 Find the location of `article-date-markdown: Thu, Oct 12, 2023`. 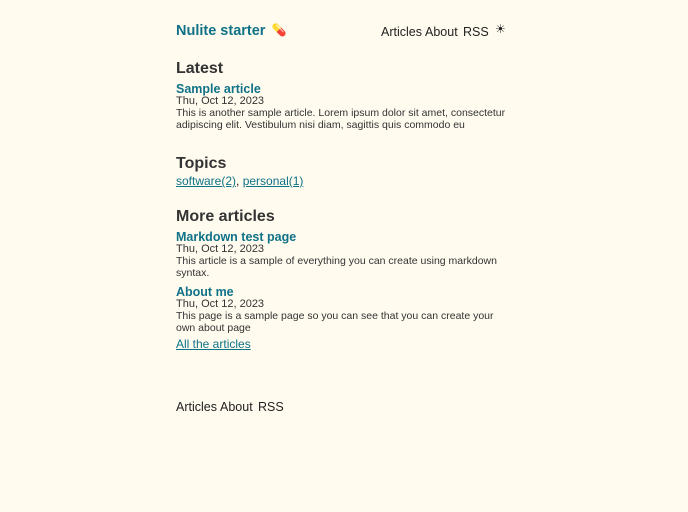

article-date-markdown: Thu, Oct 12, 2023 is located at coordinates (220, 249).